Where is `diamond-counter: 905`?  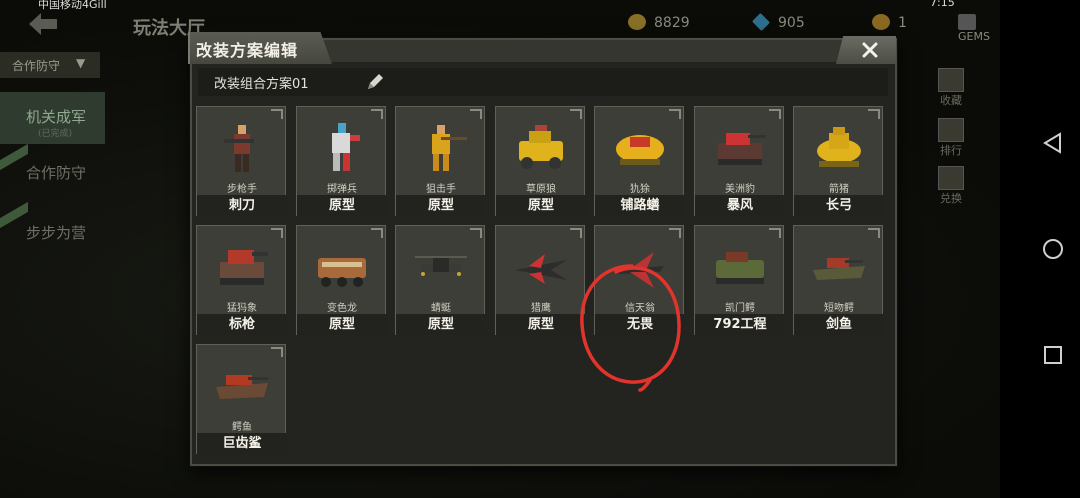 diamond-counter: 905 is located at coordinates (778, 22).